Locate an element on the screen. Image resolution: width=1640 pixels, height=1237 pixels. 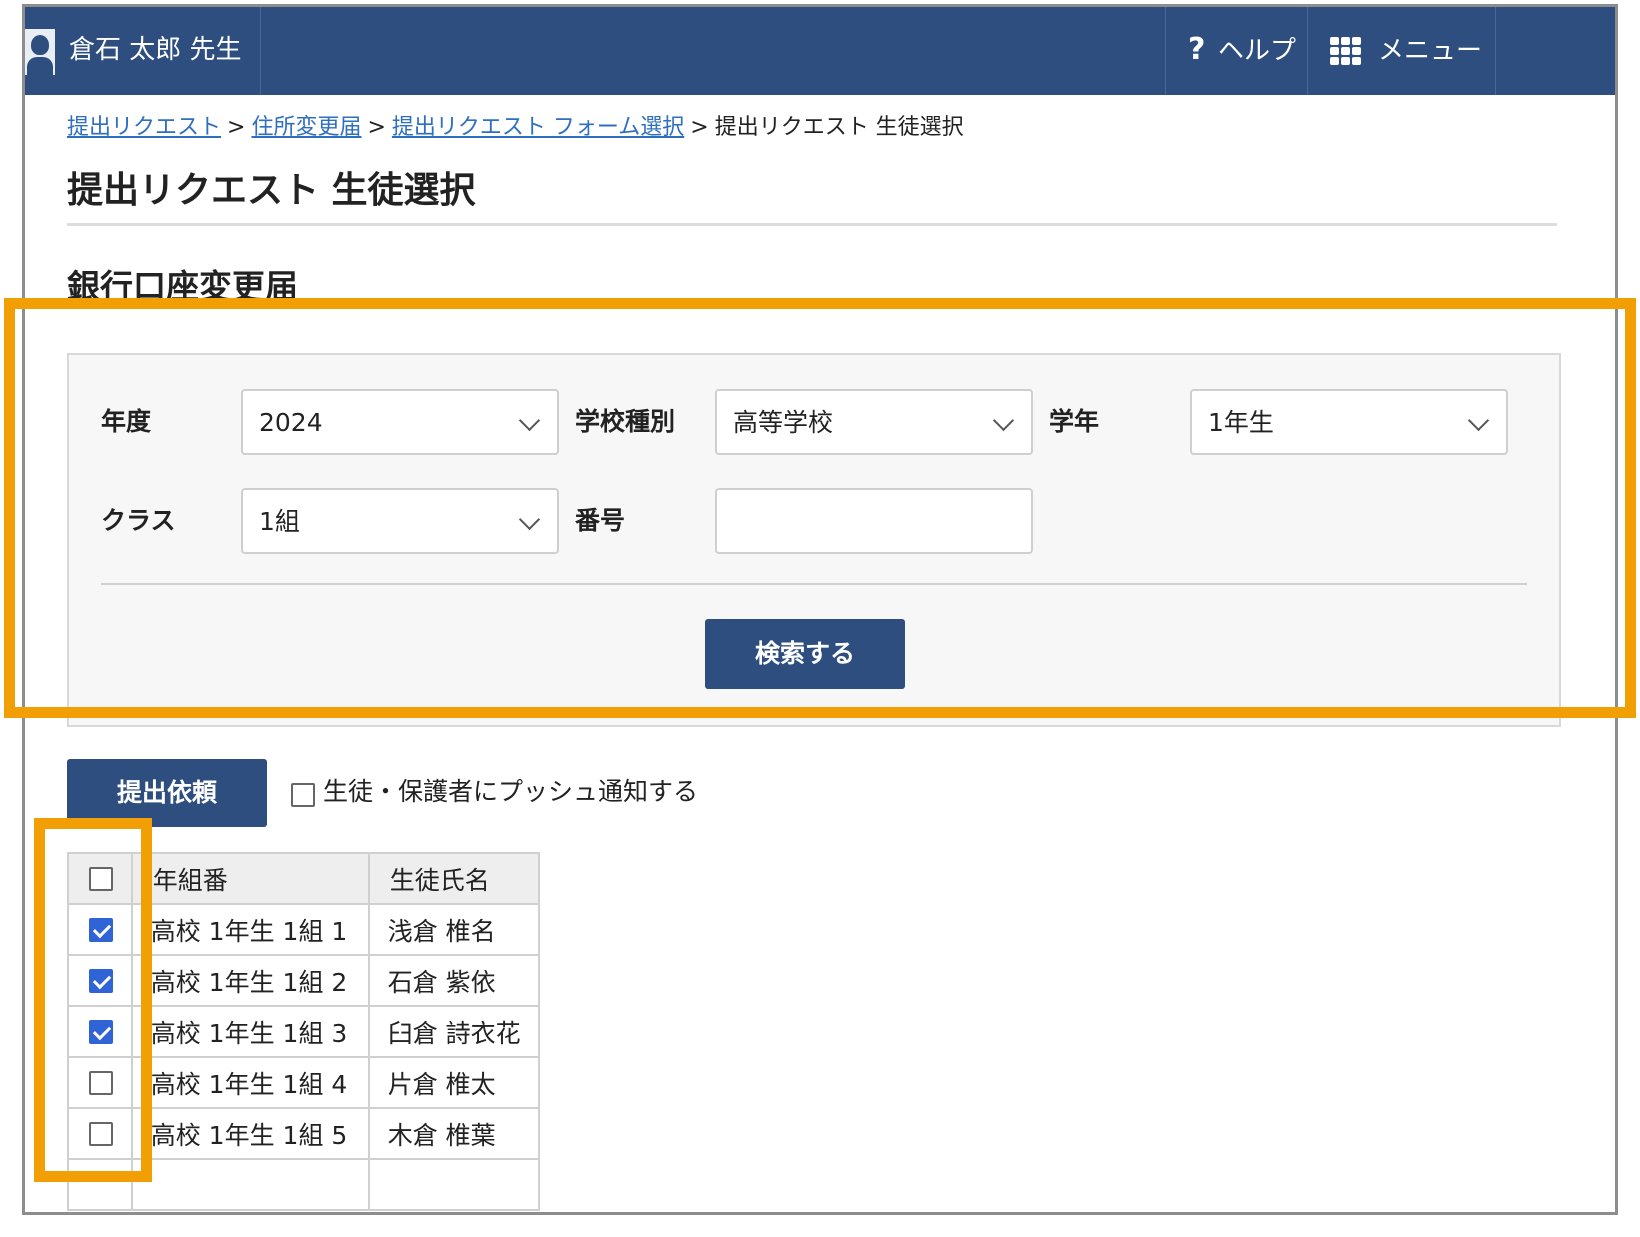
row-student-name: 木倉 椎葉 is located at coordinates (441, 1135).